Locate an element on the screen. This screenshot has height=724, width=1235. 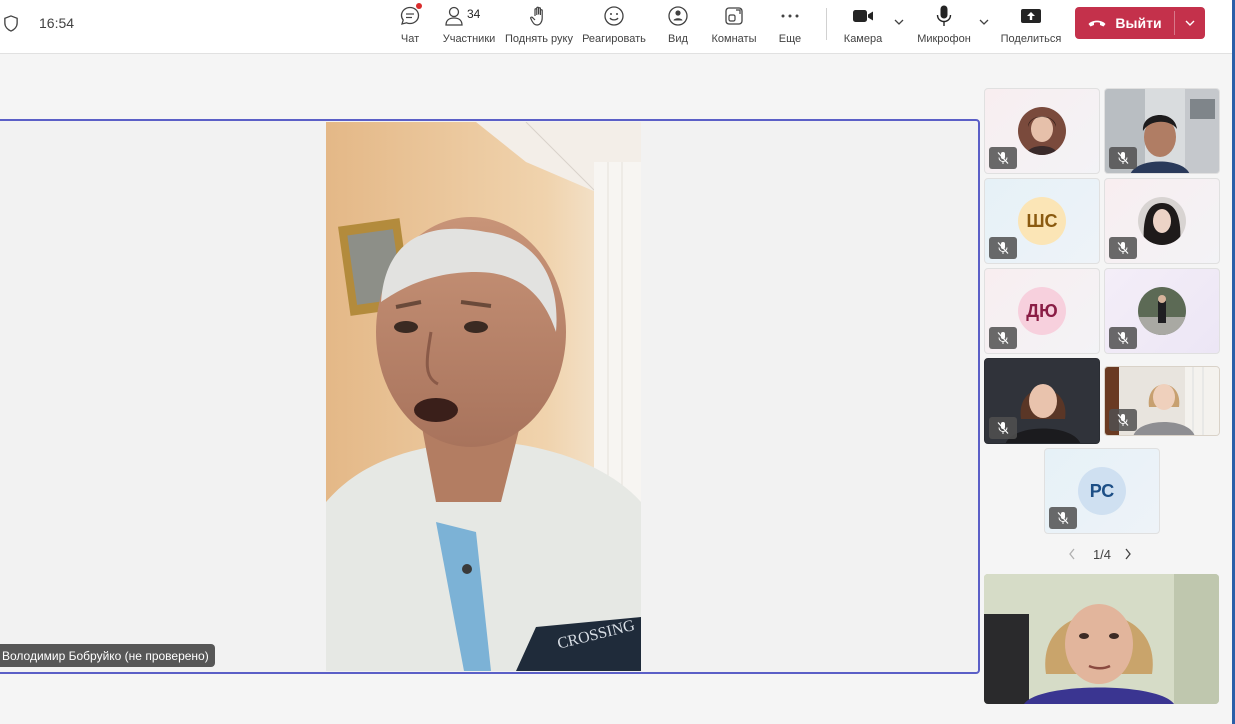
microphone-label: Микрофон is located at coordinates (944, 39).